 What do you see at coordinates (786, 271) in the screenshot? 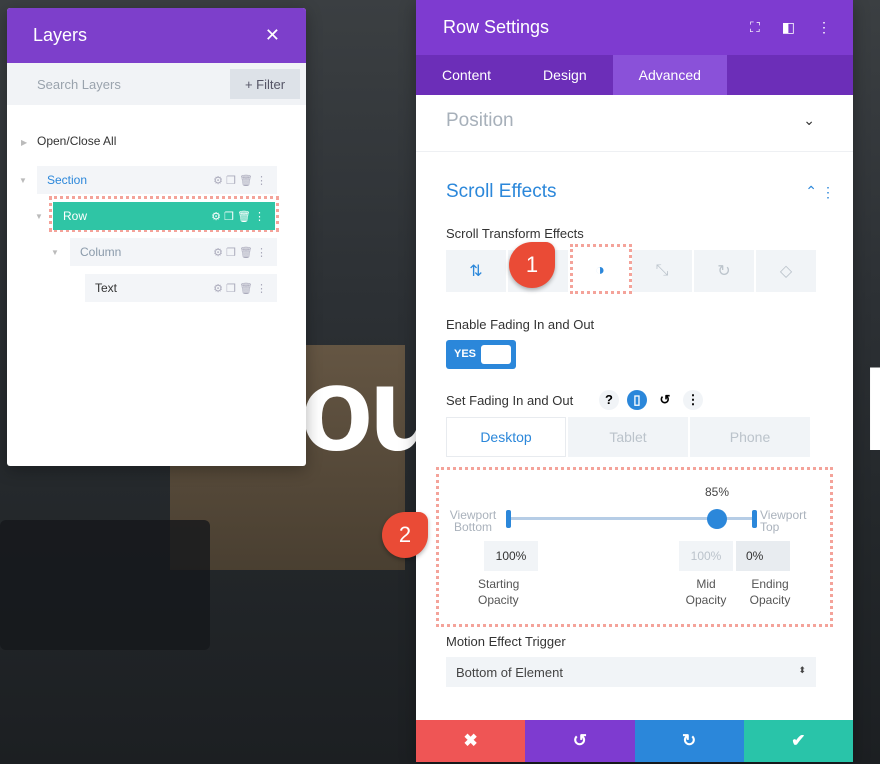
I see `blur-icon: ◇` at bounding box center [786, 271].